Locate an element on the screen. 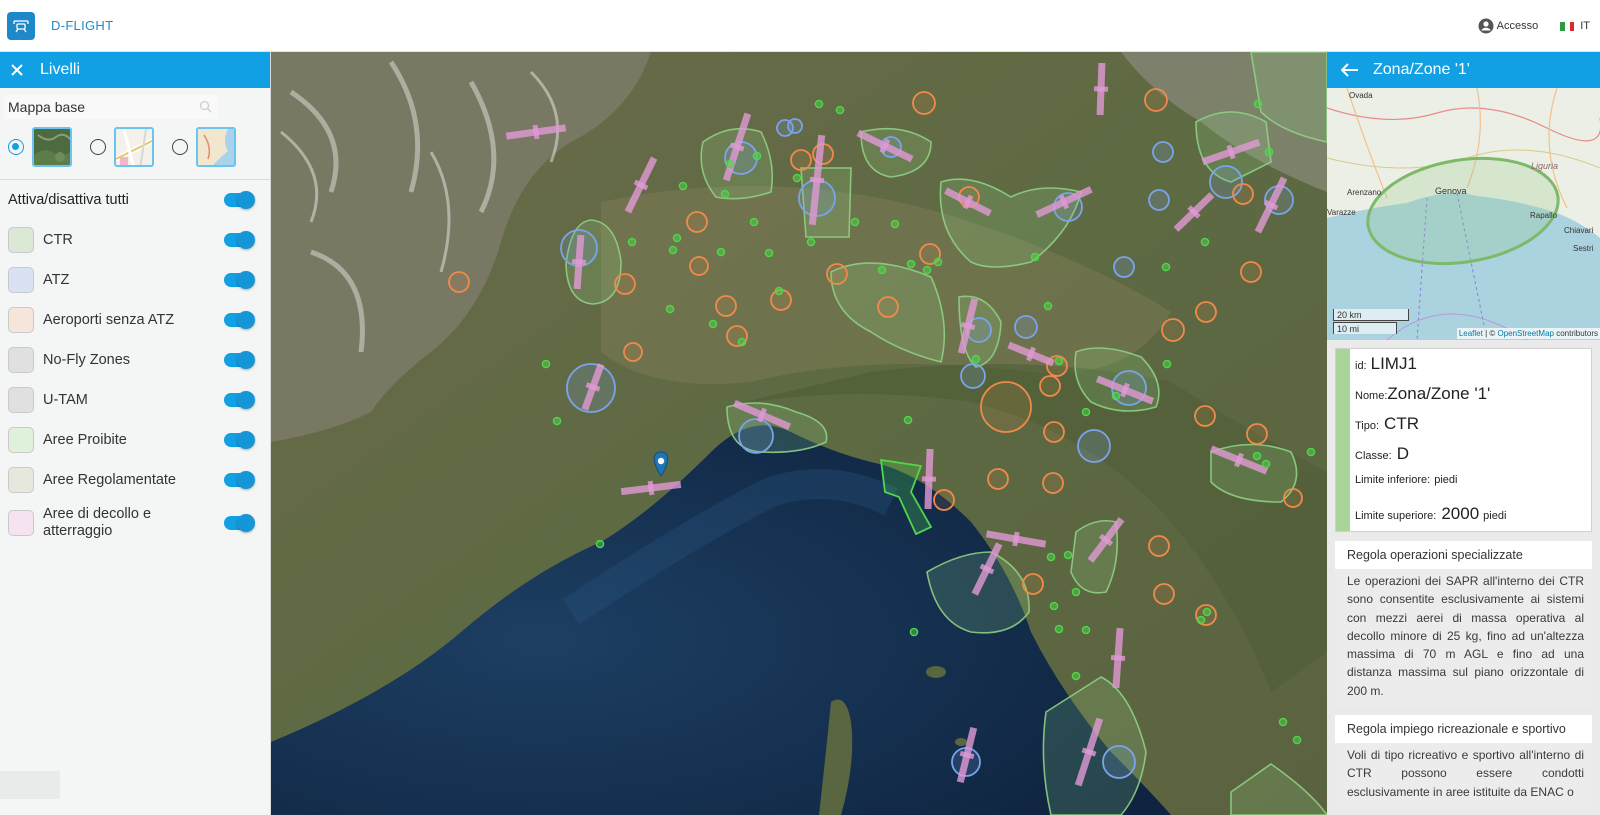 This screenshot has height=815, width=1600. drone-logo-icon is located at coordinates (21, 25).